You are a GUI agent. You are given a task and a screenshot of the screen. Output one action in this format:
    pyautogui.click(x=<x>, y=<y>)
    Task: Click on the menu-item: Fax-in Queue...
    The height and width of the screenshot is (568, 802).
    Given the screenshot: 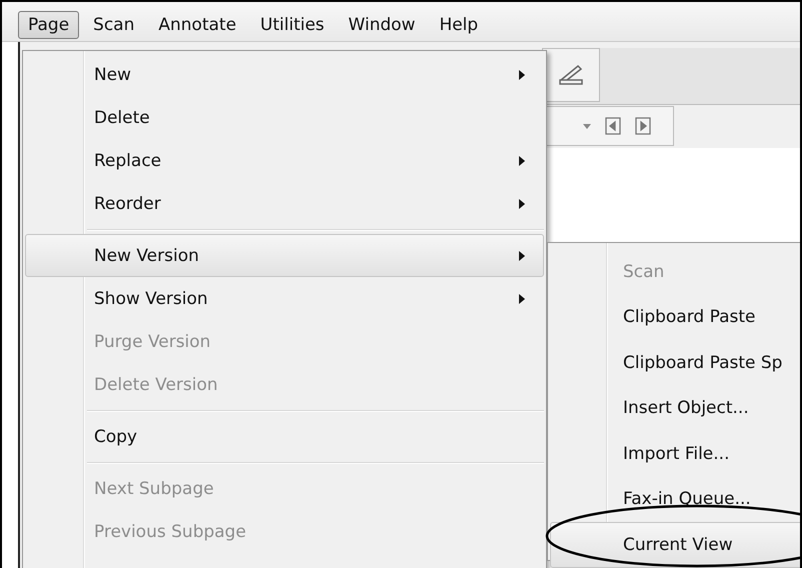 What is the action you would take?
    pyautogui.click(x=675, y=499)
    